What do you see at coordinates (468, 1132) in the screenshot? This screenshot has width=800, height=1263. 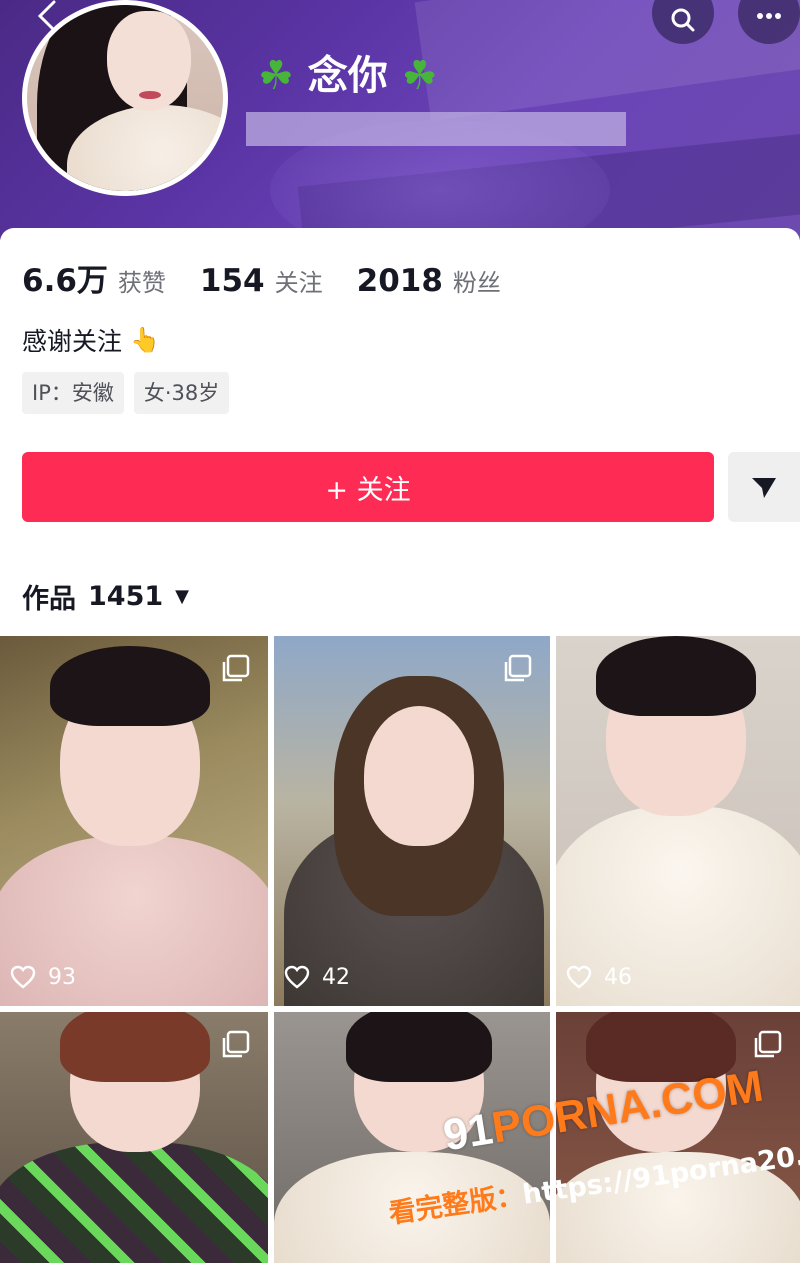 I see `watermark-logo-prefix: 91` at bounding box center [468, 1132].